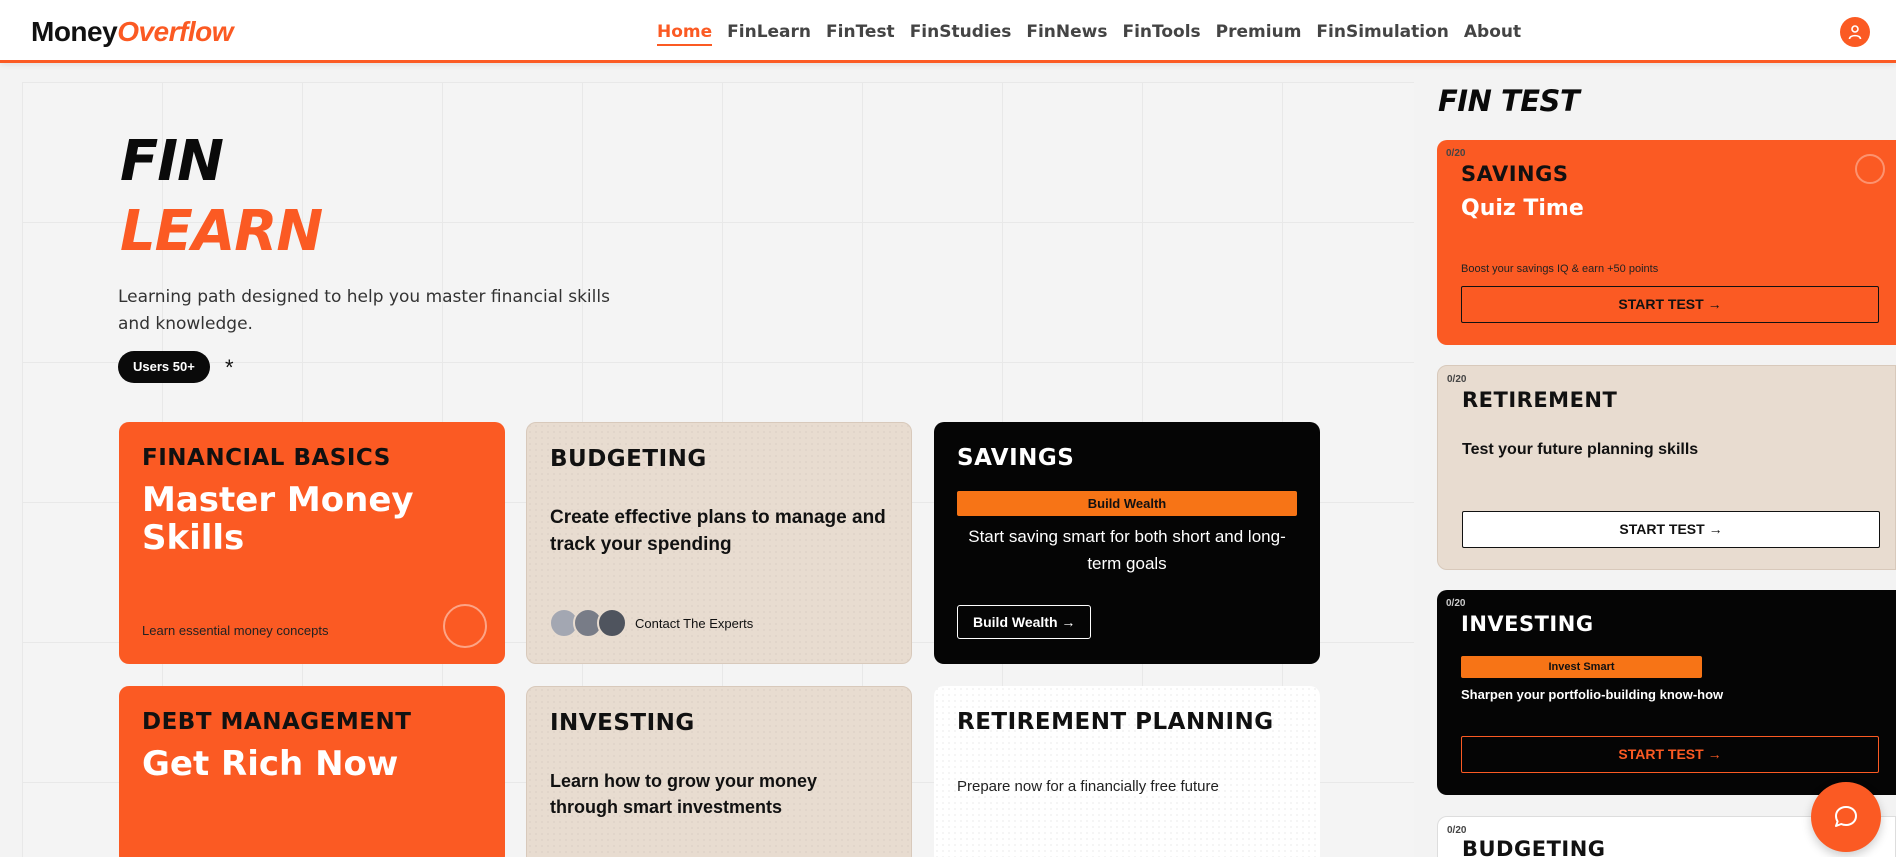 This screenshot has height=857, width=1896. I want to click on test-card-subtitle: Test your future planning skills, so click(1580, 449).